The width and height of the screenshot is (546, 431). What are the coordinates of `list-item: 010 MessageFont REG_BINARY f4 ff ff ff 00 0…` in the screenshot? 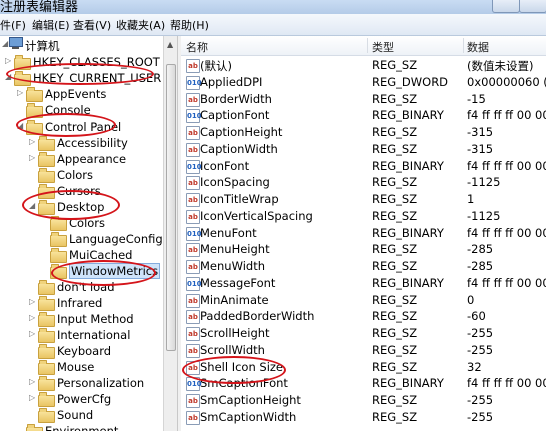 It's located at (363, 283).